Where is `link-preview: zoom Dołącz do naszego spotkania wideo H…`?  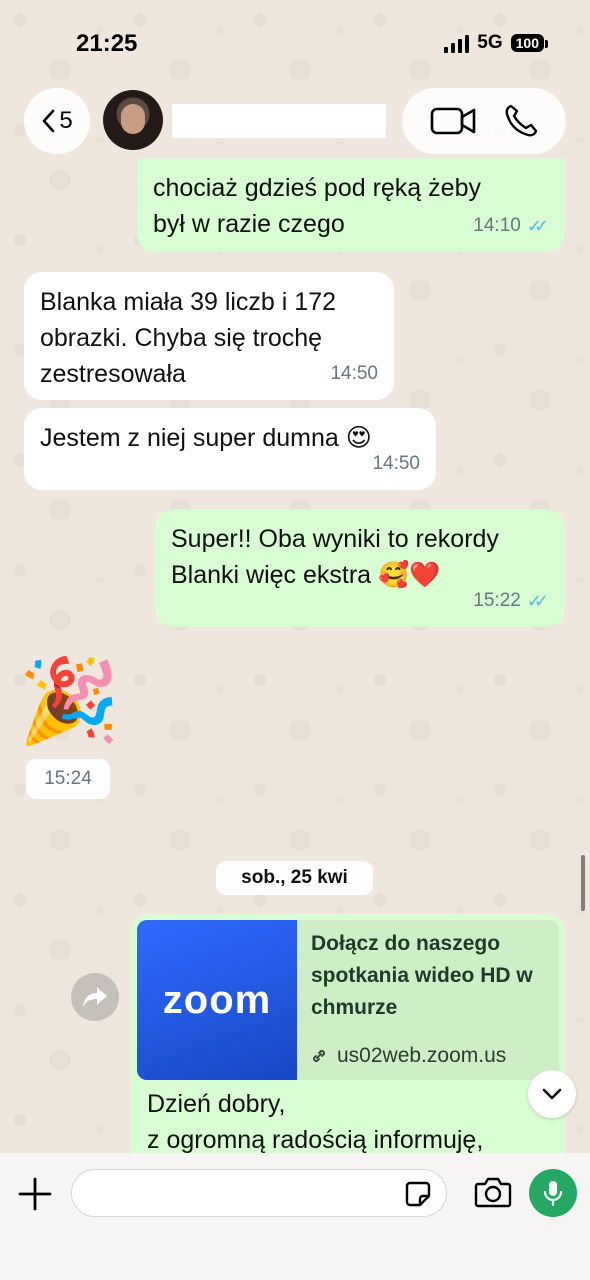
link-preview: zoom Dołącz do naszego spotkania wideo H… is located at coordinates (348, 1000).